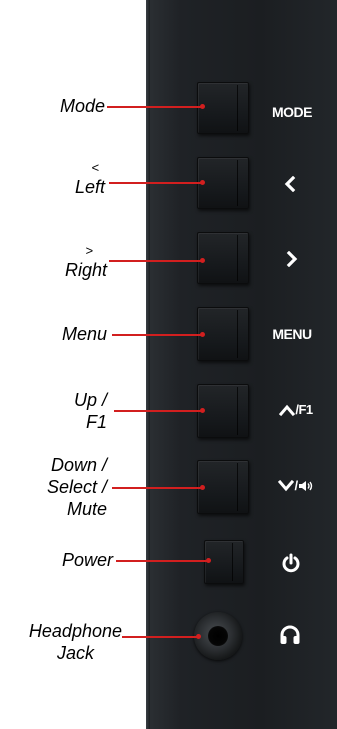 Image resolution: width=337 pixels, height=729 pixels. I want to click on callout-select-text: Select /, so click(76, 487).